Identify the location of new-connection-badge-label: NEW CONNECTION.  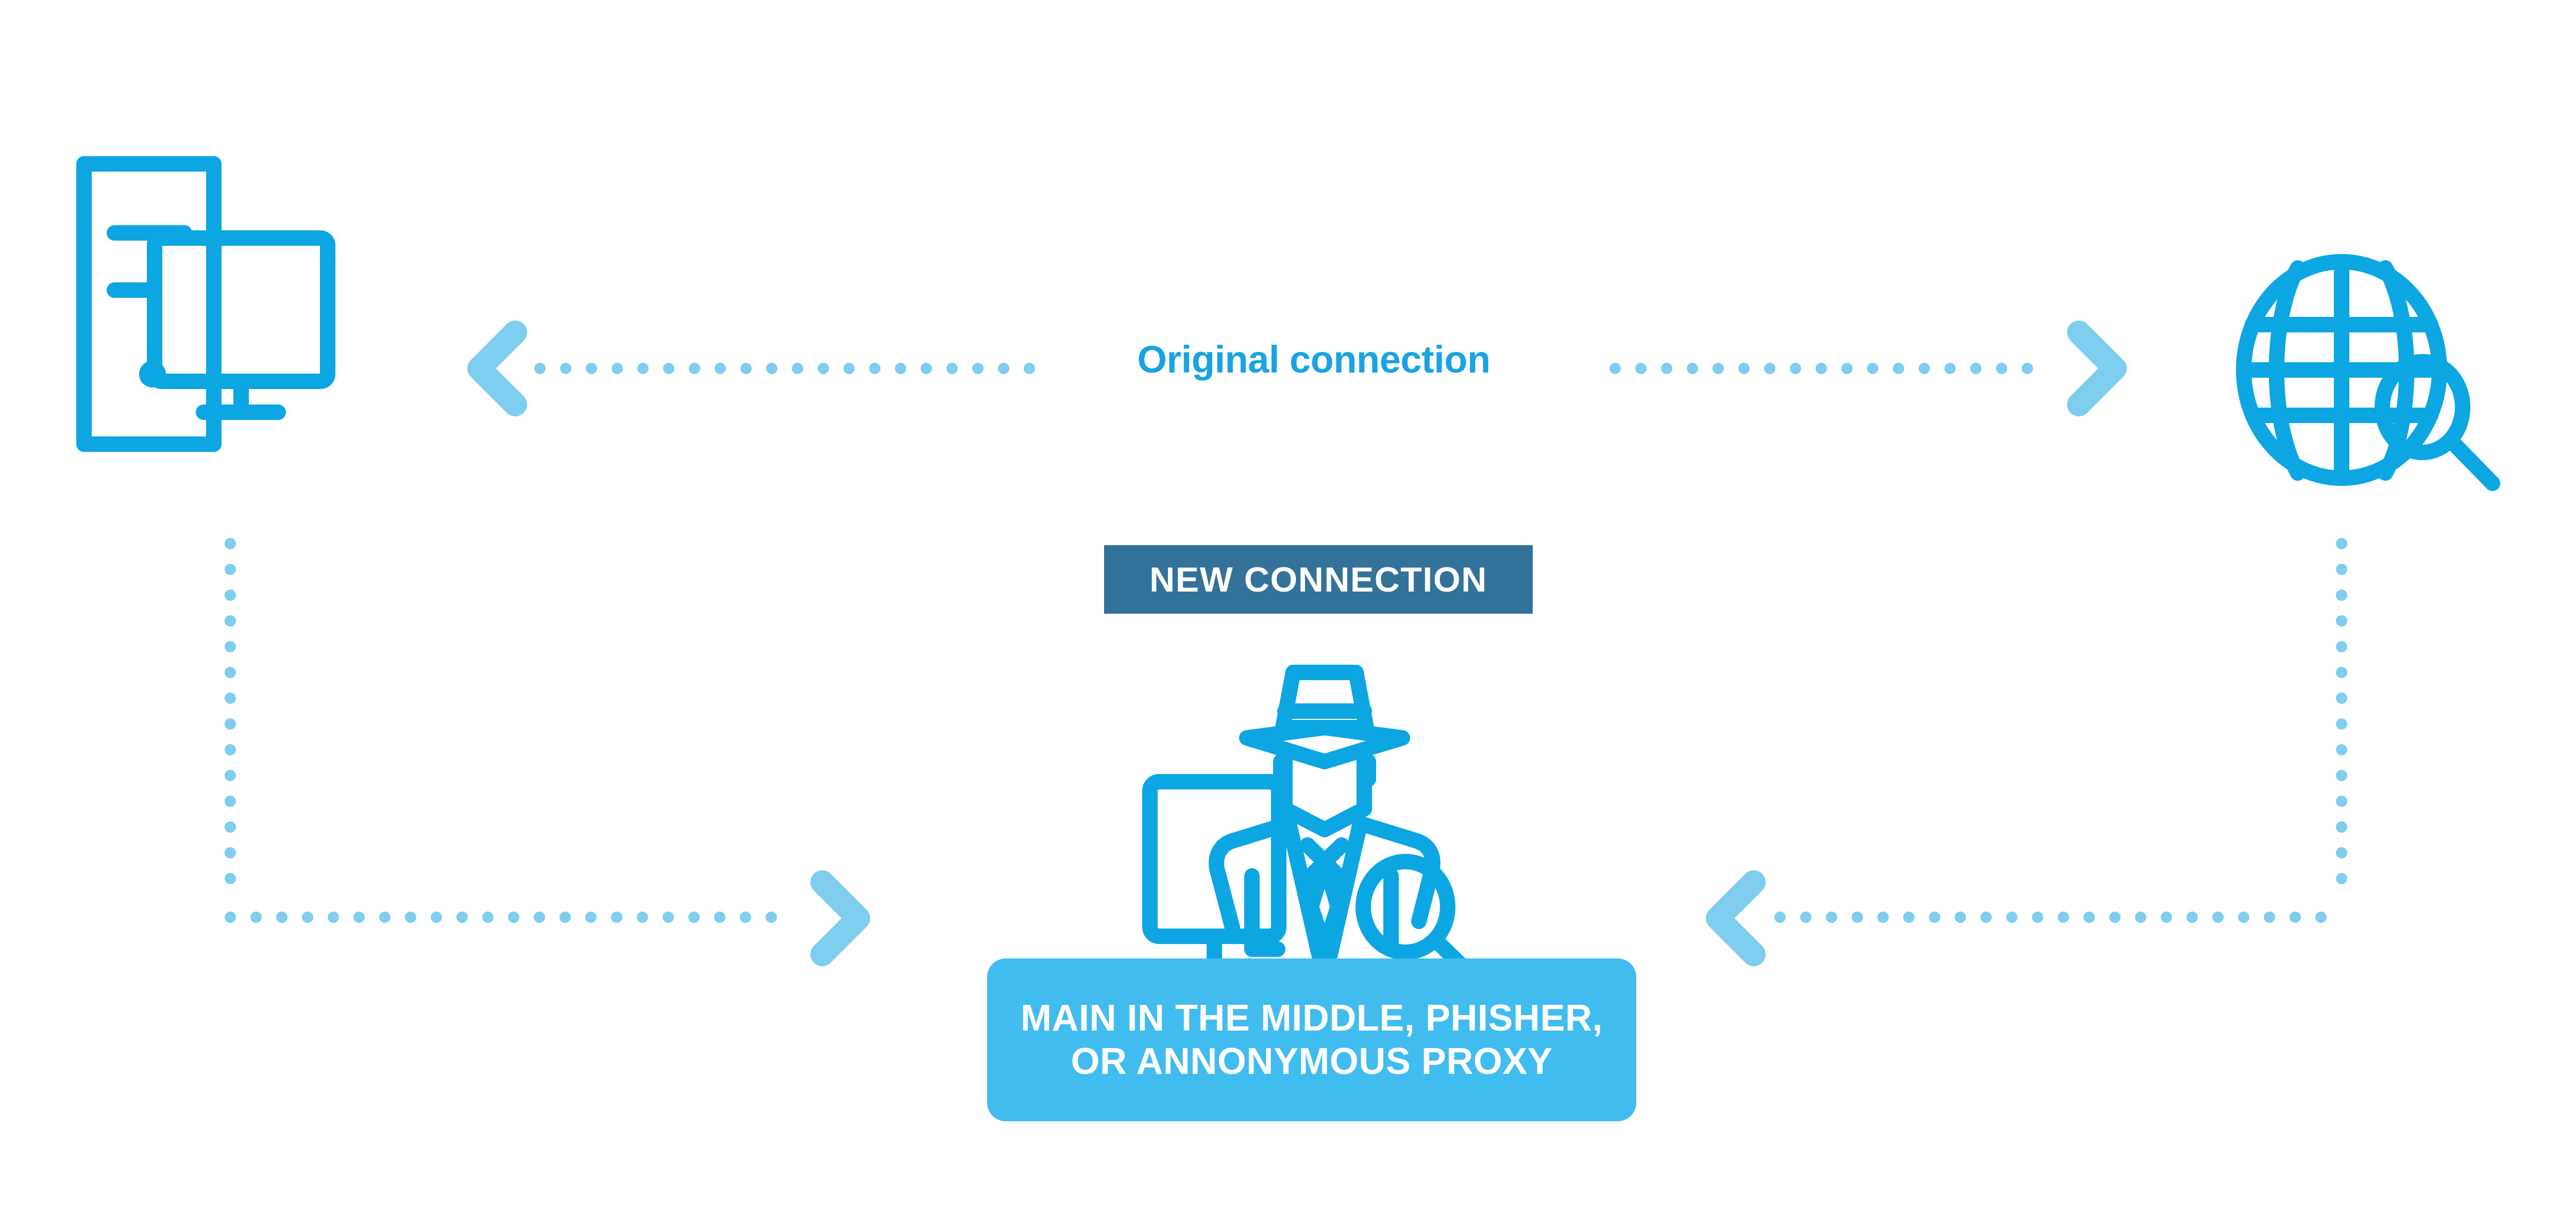
(1318, 579).